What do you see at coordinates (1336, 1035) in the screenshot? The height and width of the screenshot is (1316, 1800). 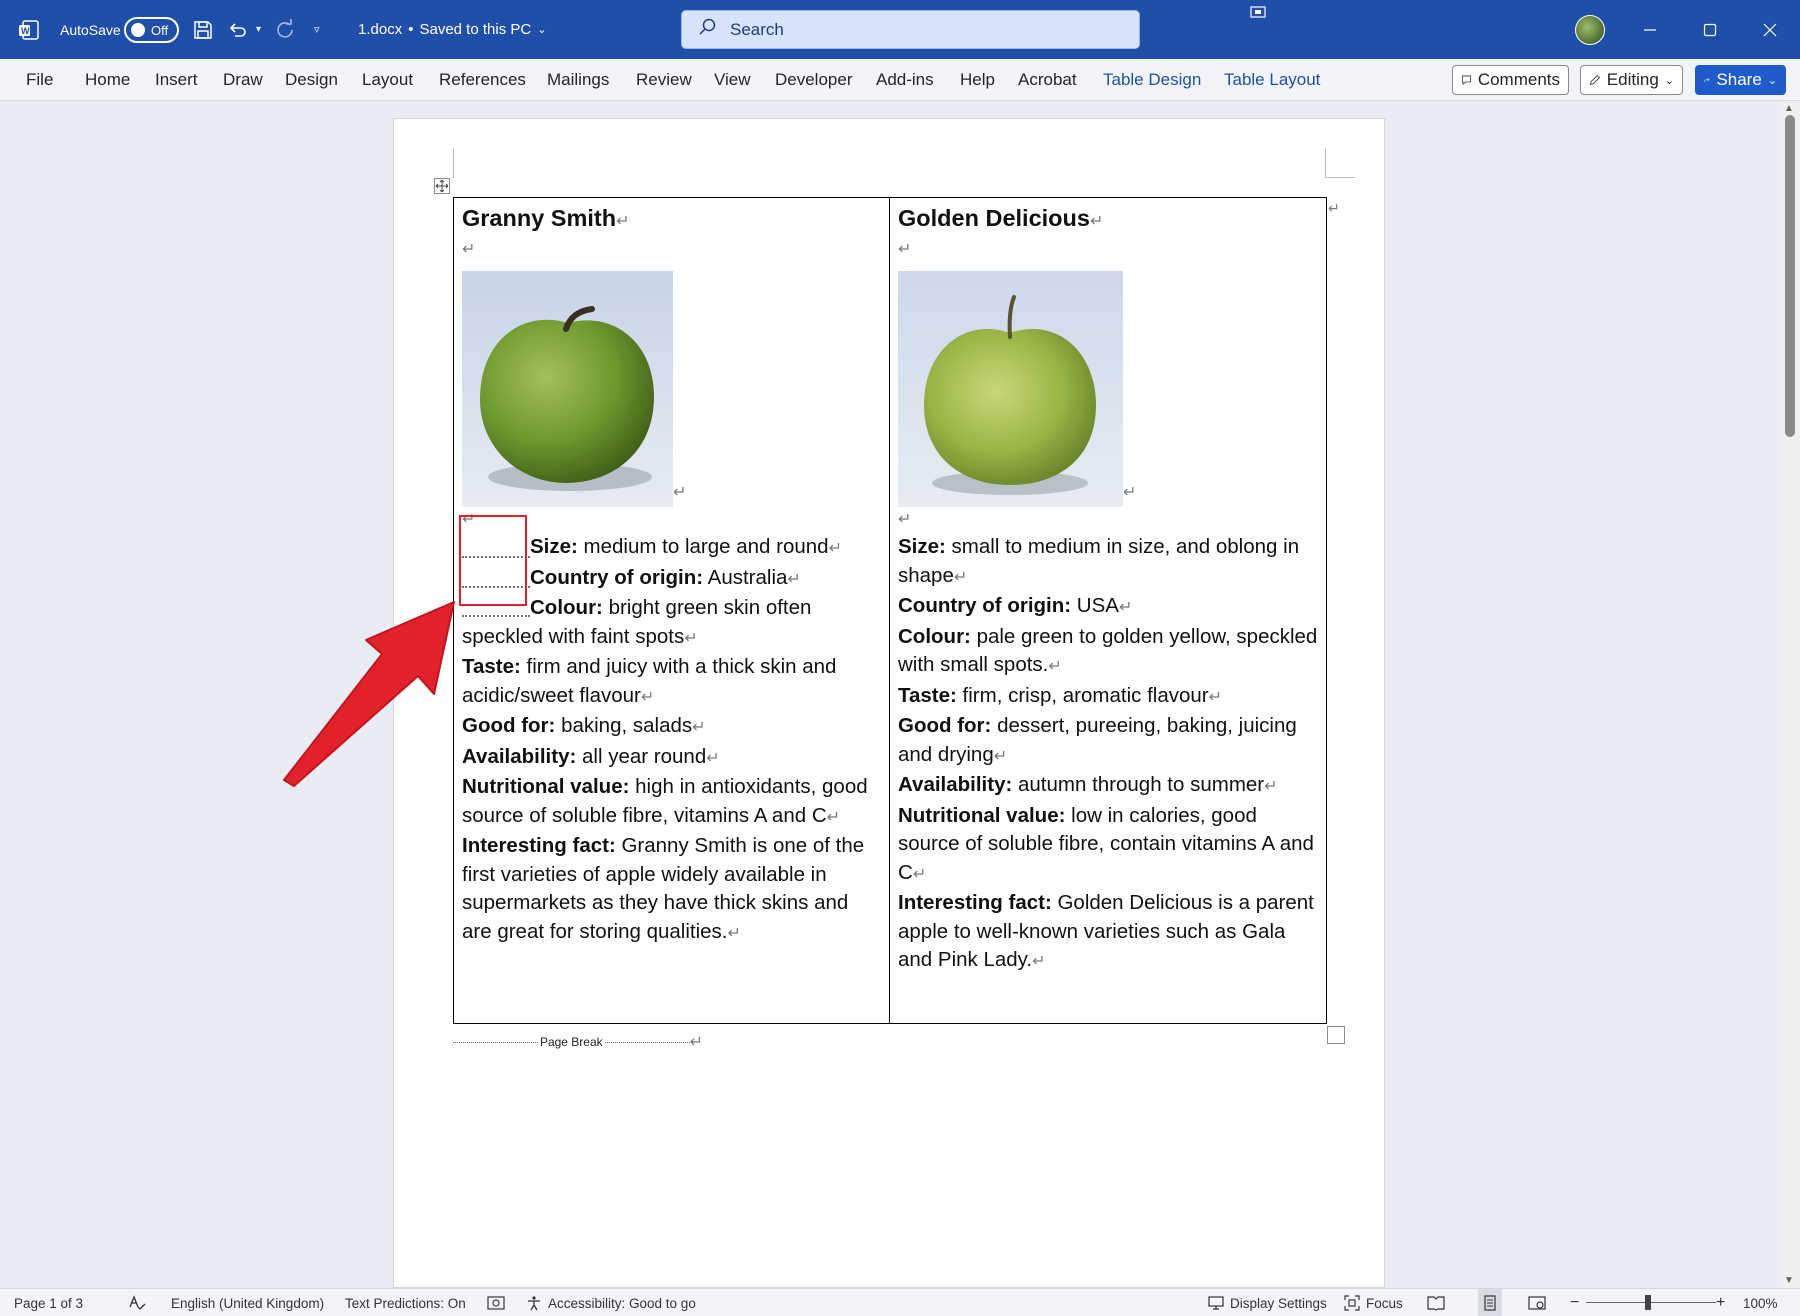 I see `table-resize-handle` at bounding box center [1336, 1035].